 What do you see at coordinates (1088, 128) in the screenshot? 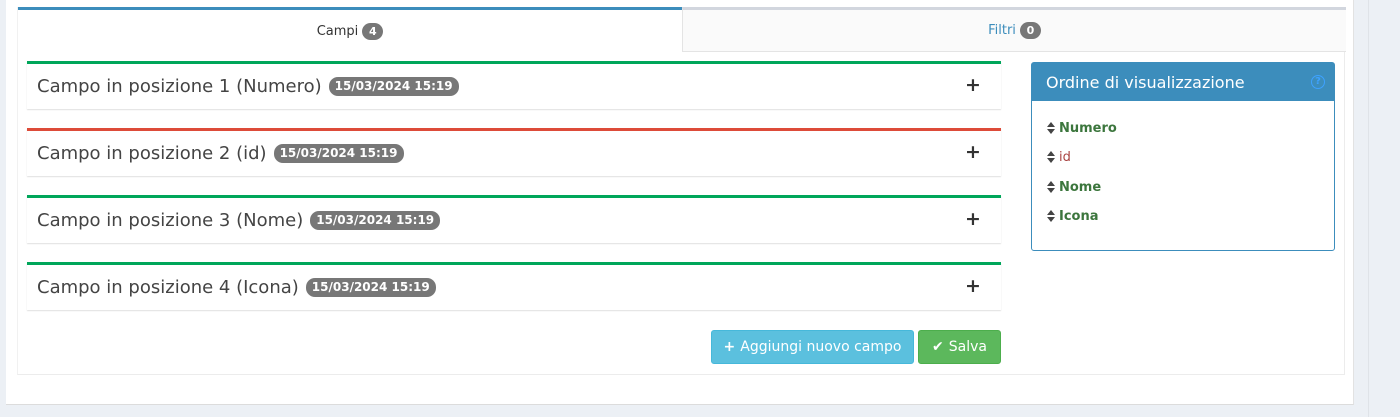
I see `order-item-label: Numero` at bounding box center [1088, 128].